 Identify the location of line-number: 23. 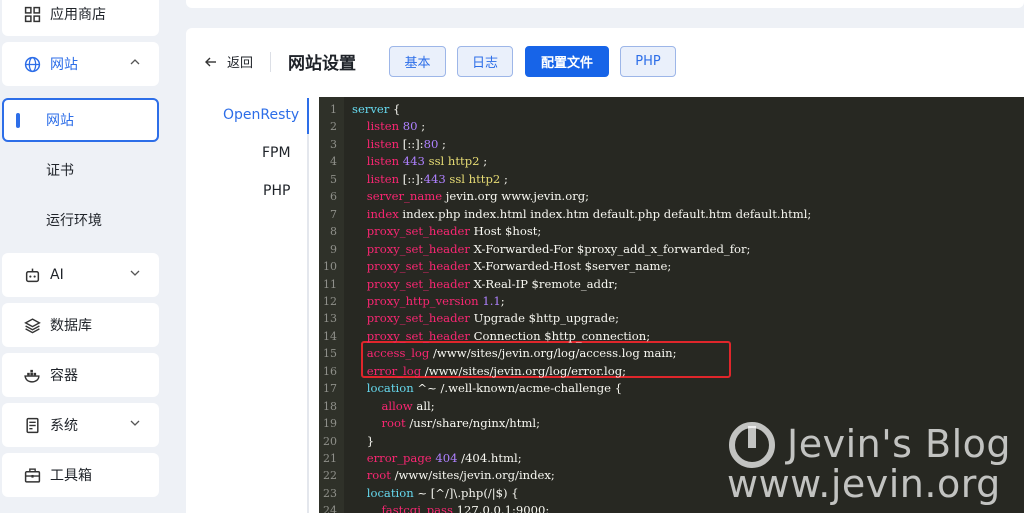
(330, 493).